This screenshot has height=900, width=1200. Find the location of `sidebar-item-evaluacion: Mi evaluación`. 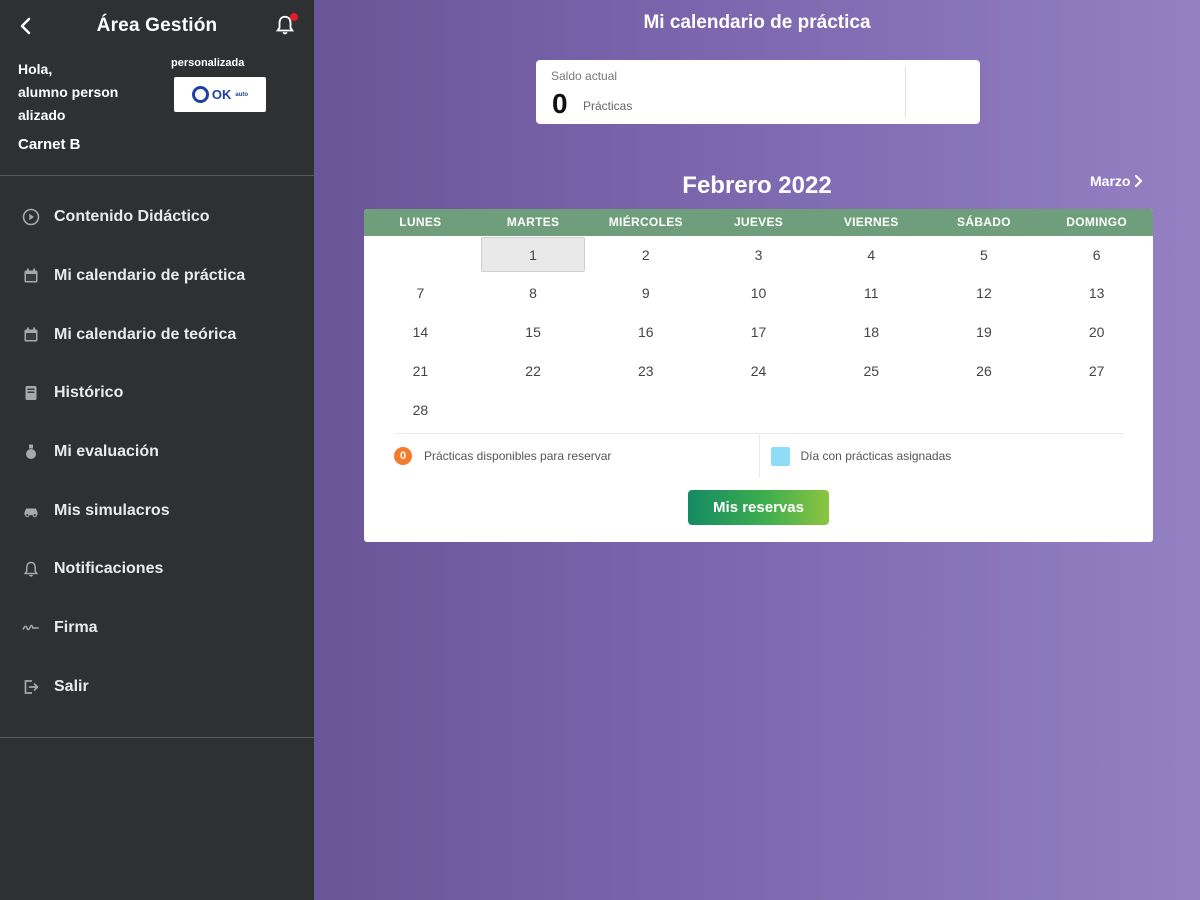

sidebar-item-evaluacion: Mi evaluación is located at coordinates (157, 452).